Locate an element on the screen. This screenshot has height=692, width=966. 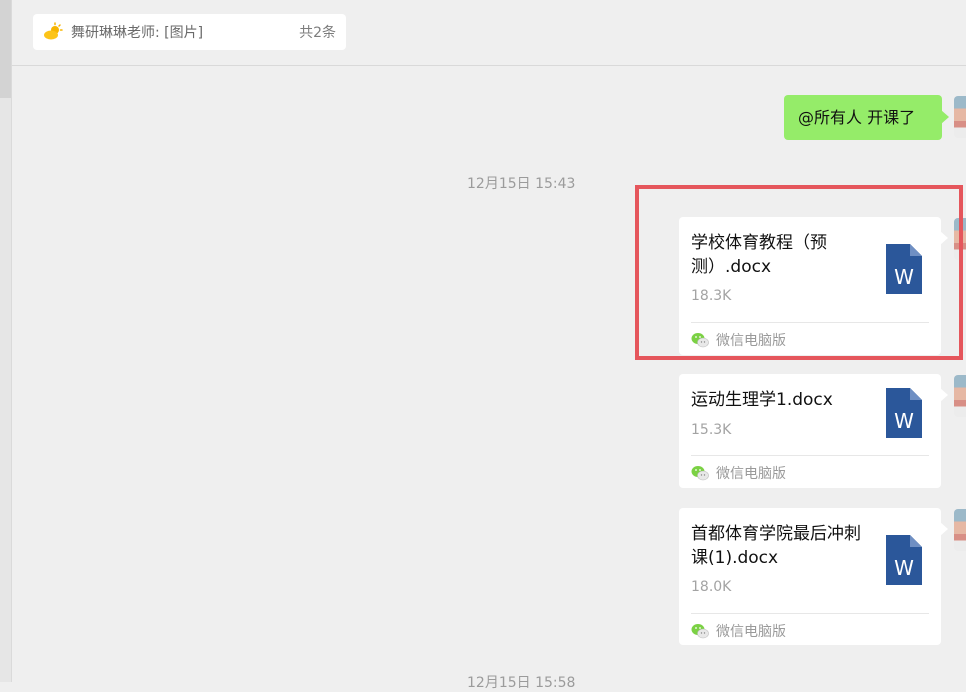
file-size: 15.3K is located at coordinates (711, 430).